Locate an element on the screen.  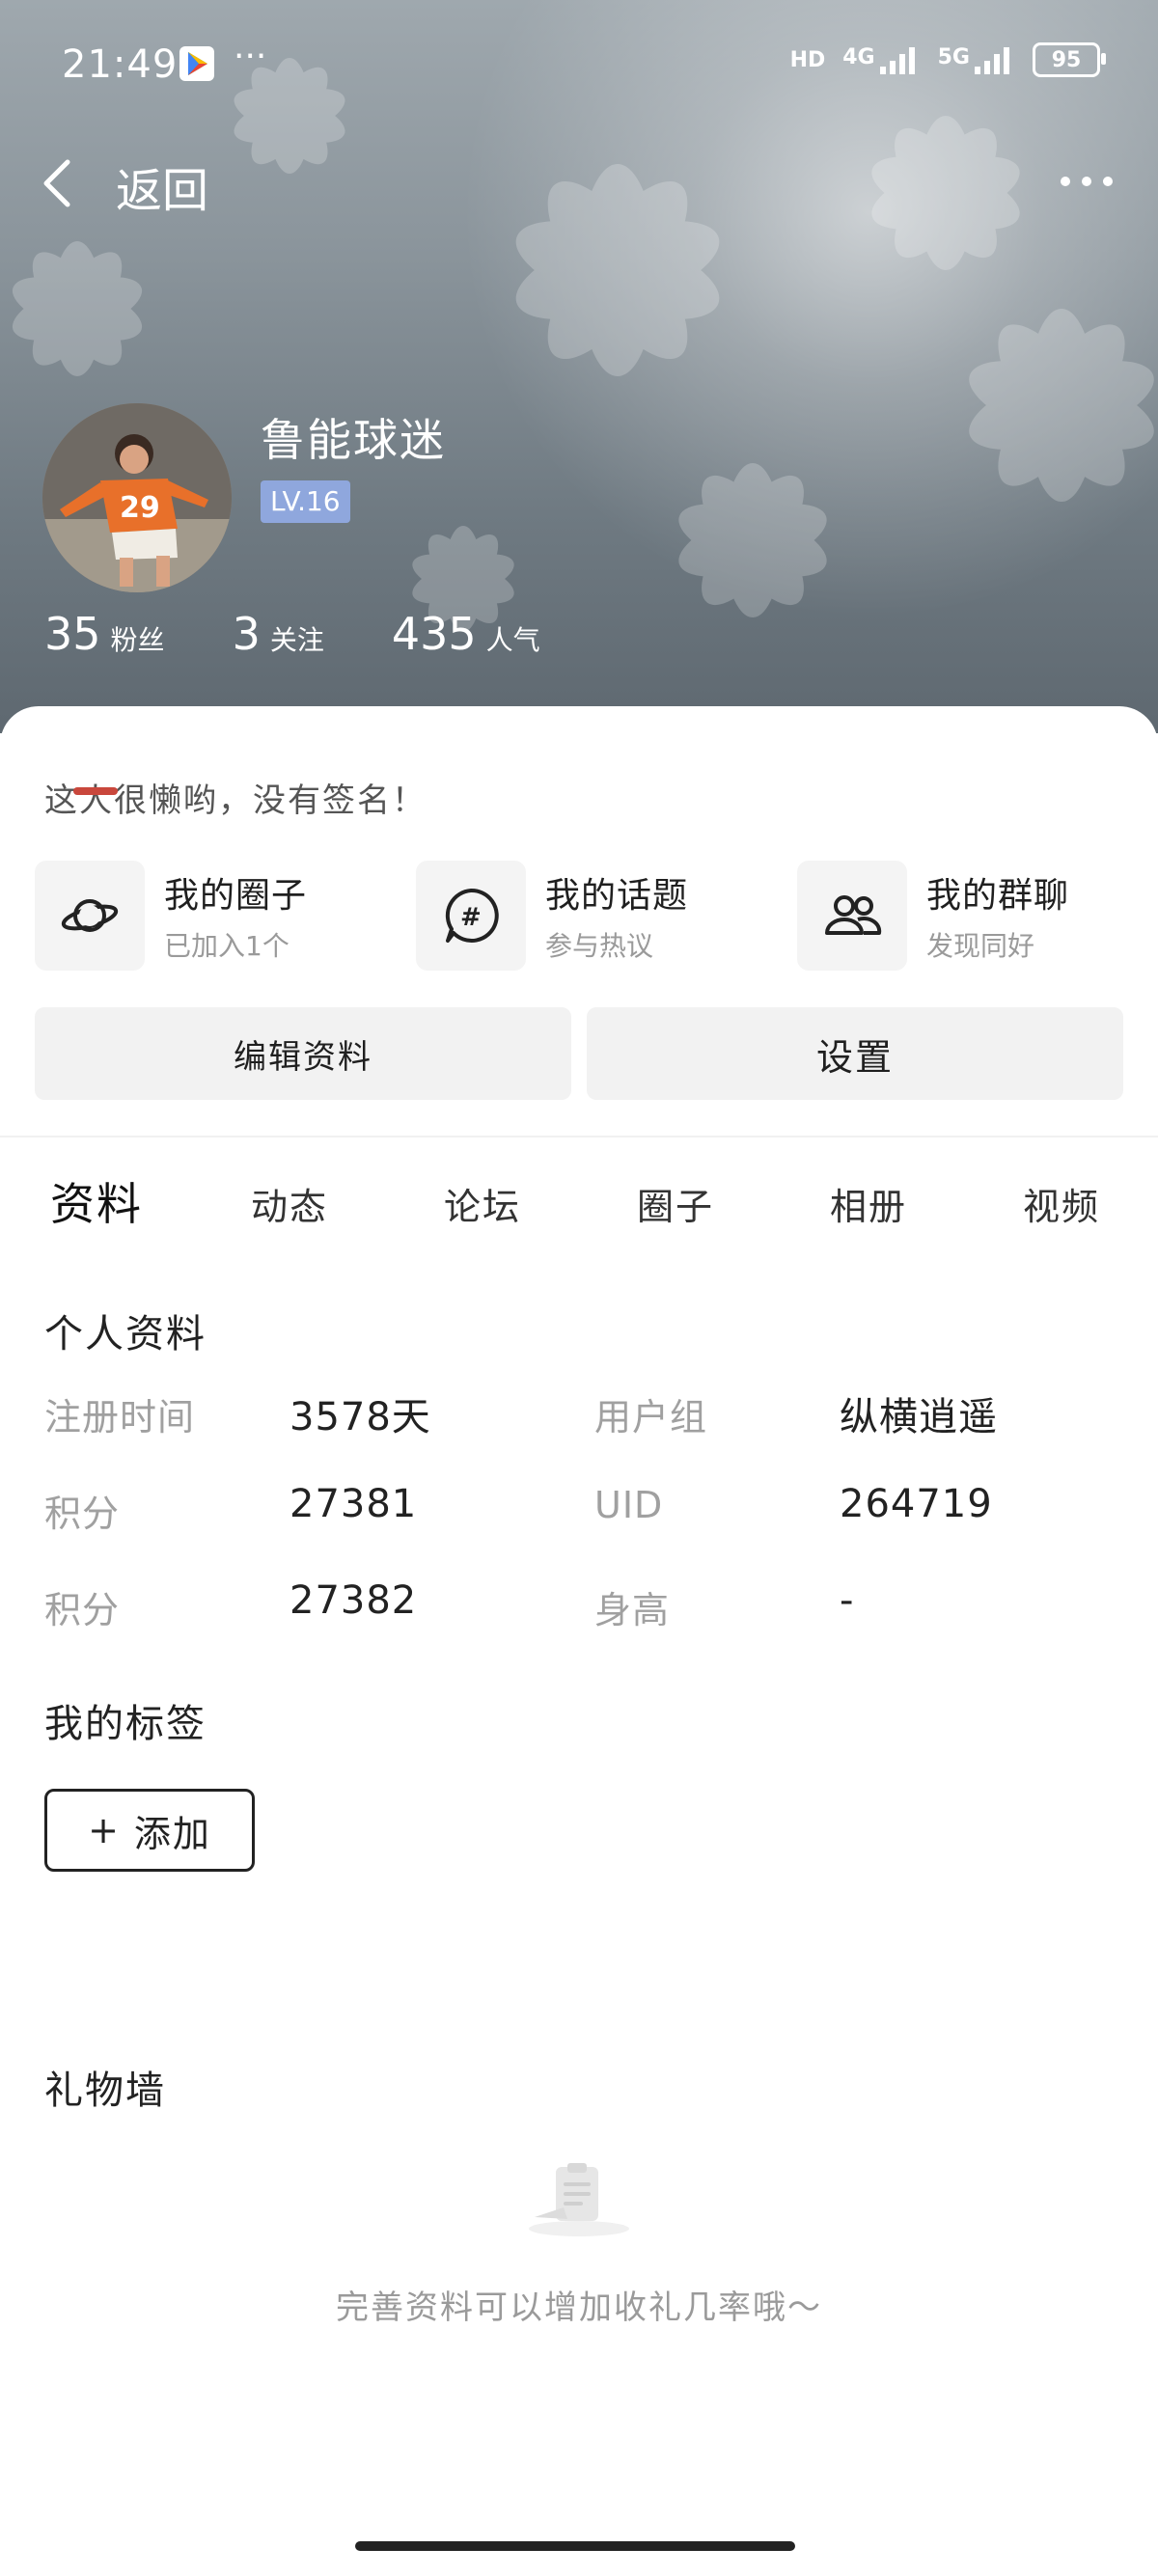
info-label: UID is located at coordinates (629, 1505).